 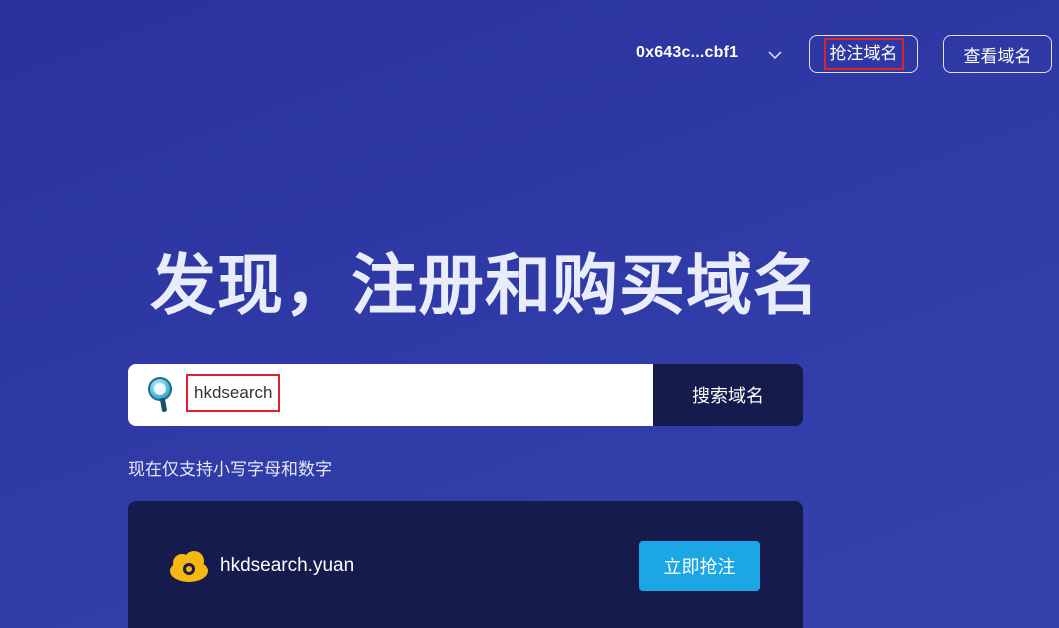 I want to click on register-domain-label: 抢注域名, so click(x=863, y=54).